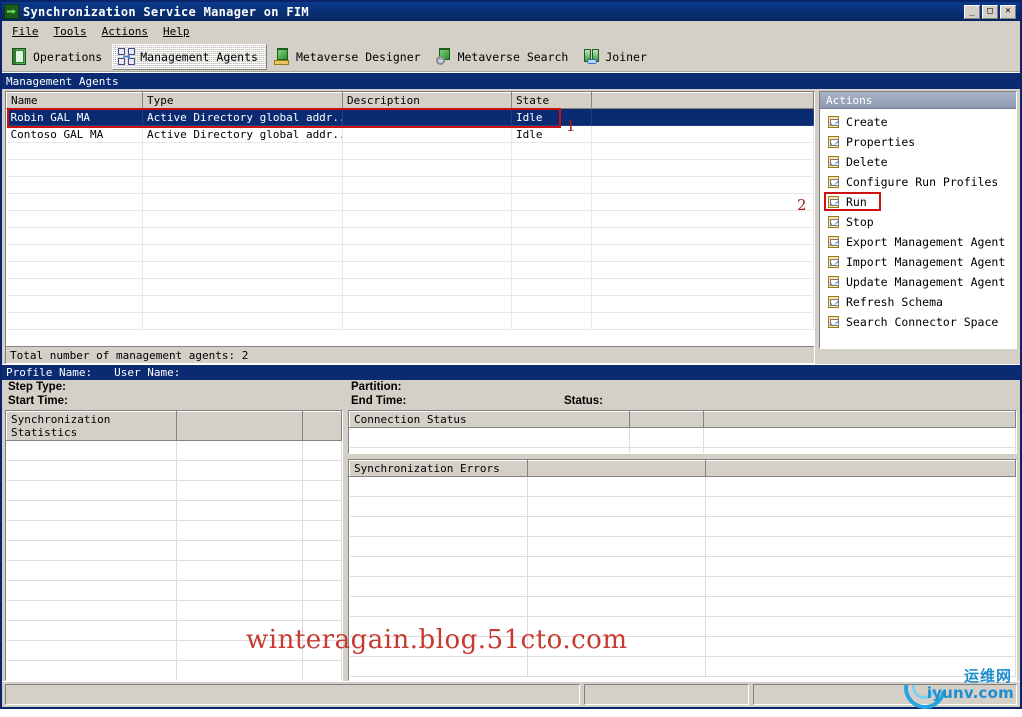 This screenshot has width=1022, height=717. Describe the element at coordinates (881, 142) in the screenshot. I see `action-item-properties-label: Properties` at that location.